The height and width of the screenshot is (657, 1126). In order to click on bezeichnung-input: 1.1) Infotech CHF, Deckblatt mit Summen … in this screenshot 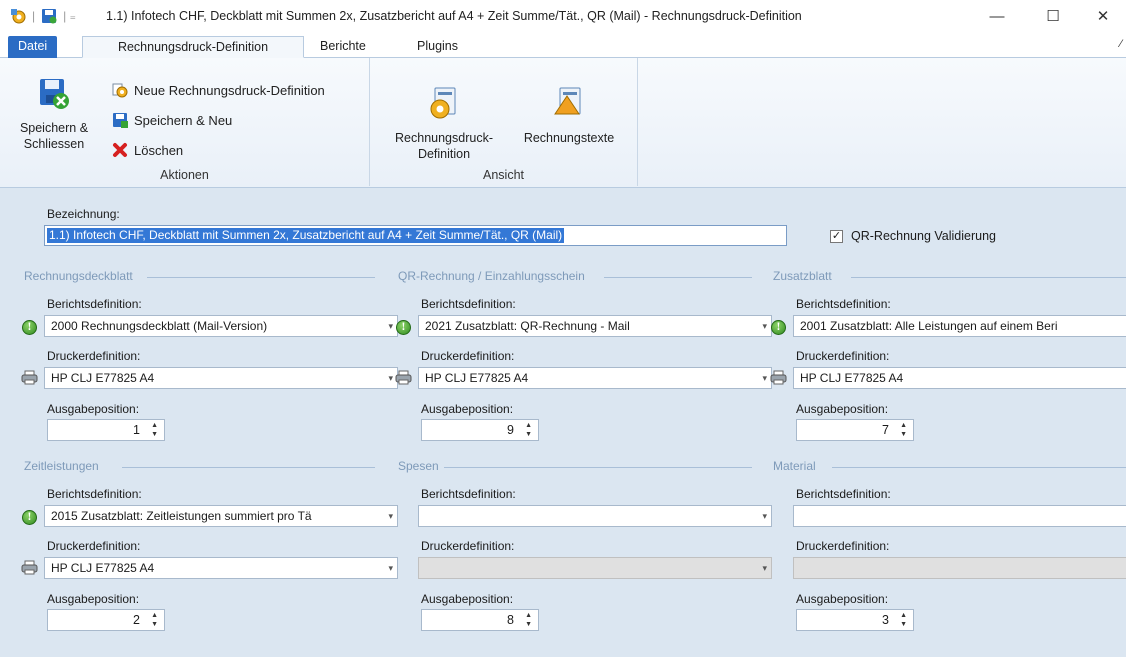, I will do `click(415, 235)`.